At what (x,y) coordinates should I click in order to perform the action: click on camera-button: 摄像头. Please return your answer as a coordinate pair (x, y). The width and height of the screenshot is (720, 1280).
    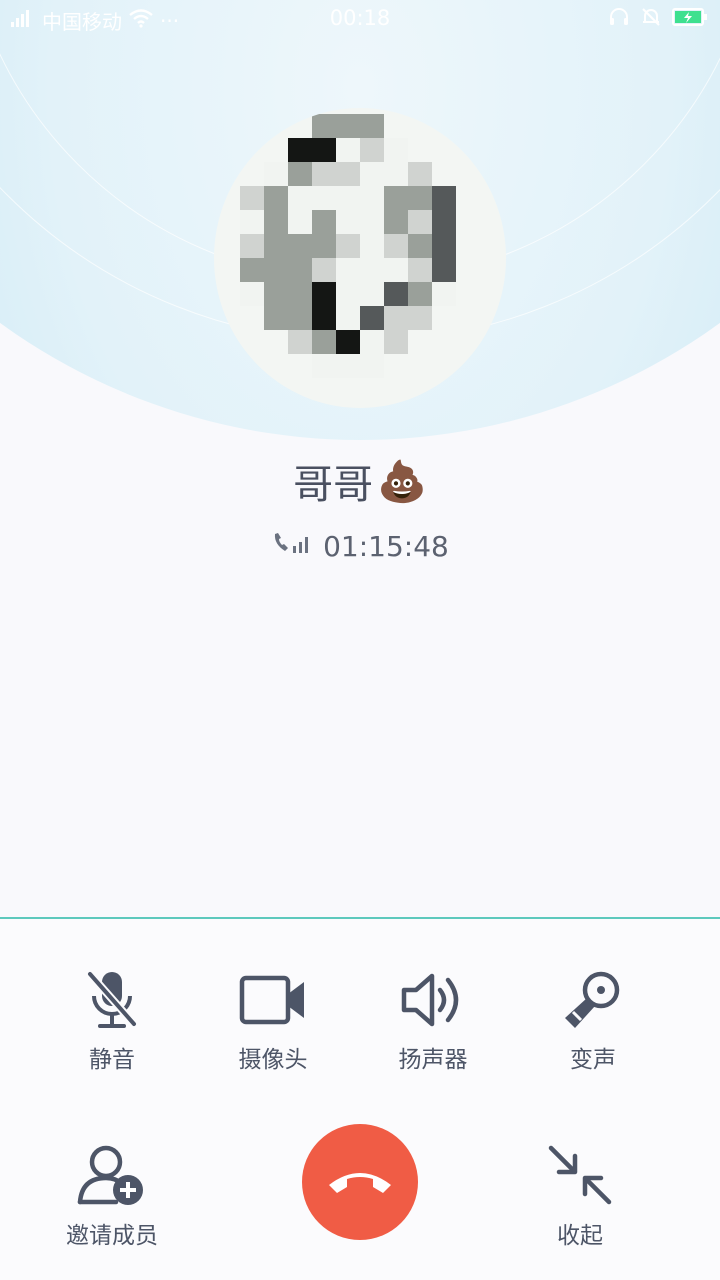
    Looking at the image, I should click on (273, 1021).